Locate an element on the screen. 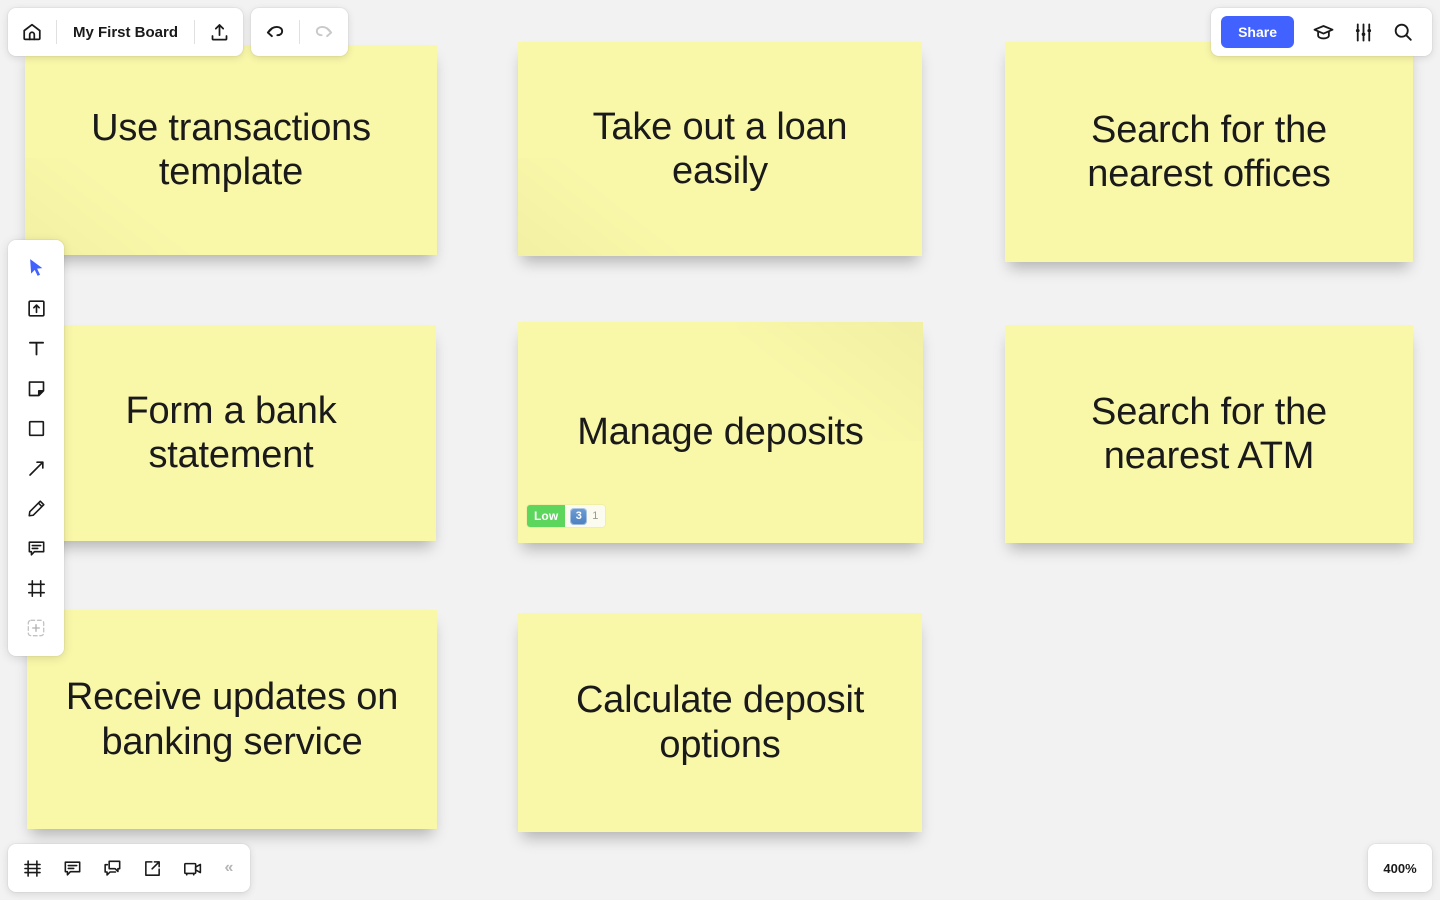 The width and height of the screenshot is (1440, 900). sticky-note-text: Manage deposits is located at coordinates (720, 432).